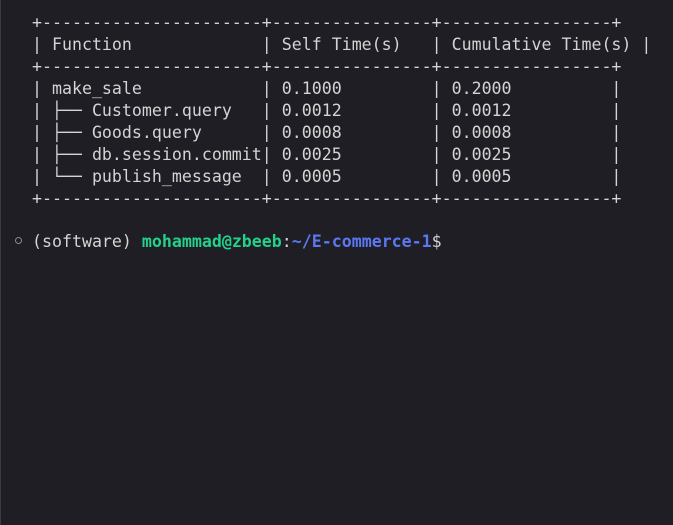  Describe the element at coordinates (211, 241) in the screenshot. I see `prompt-user-host: mohammad@zbeeb` at that location.